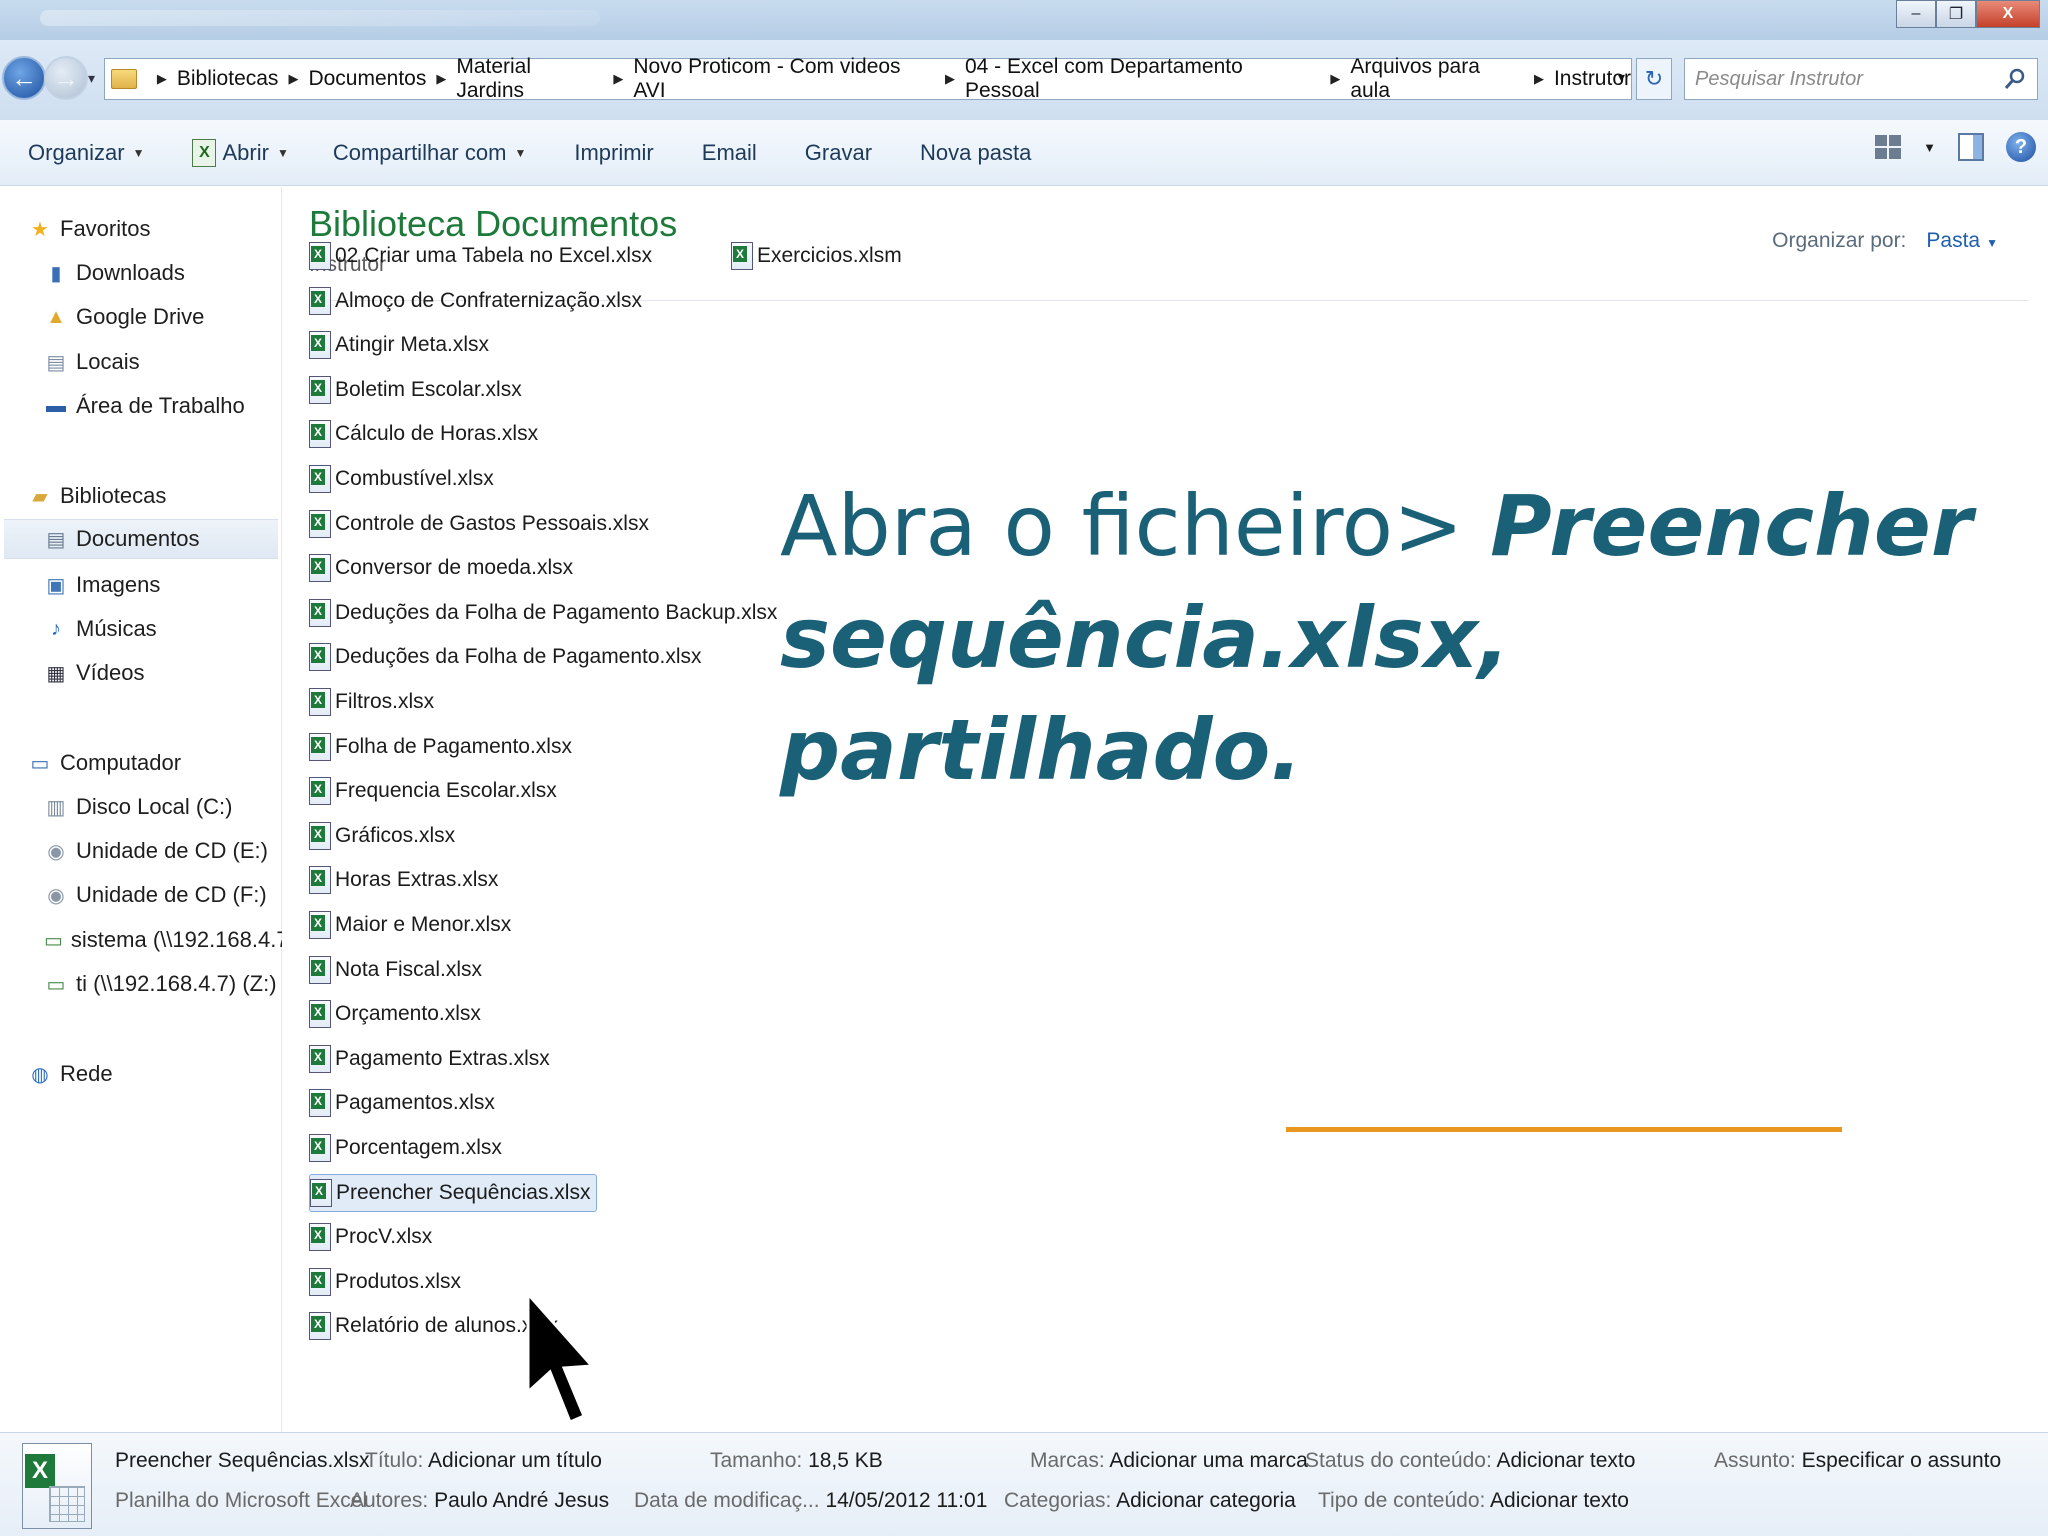 This screenshot has width=2048, height=1536. I want to click on nav-downloads: ▮ Downloads, so click(114, 273).